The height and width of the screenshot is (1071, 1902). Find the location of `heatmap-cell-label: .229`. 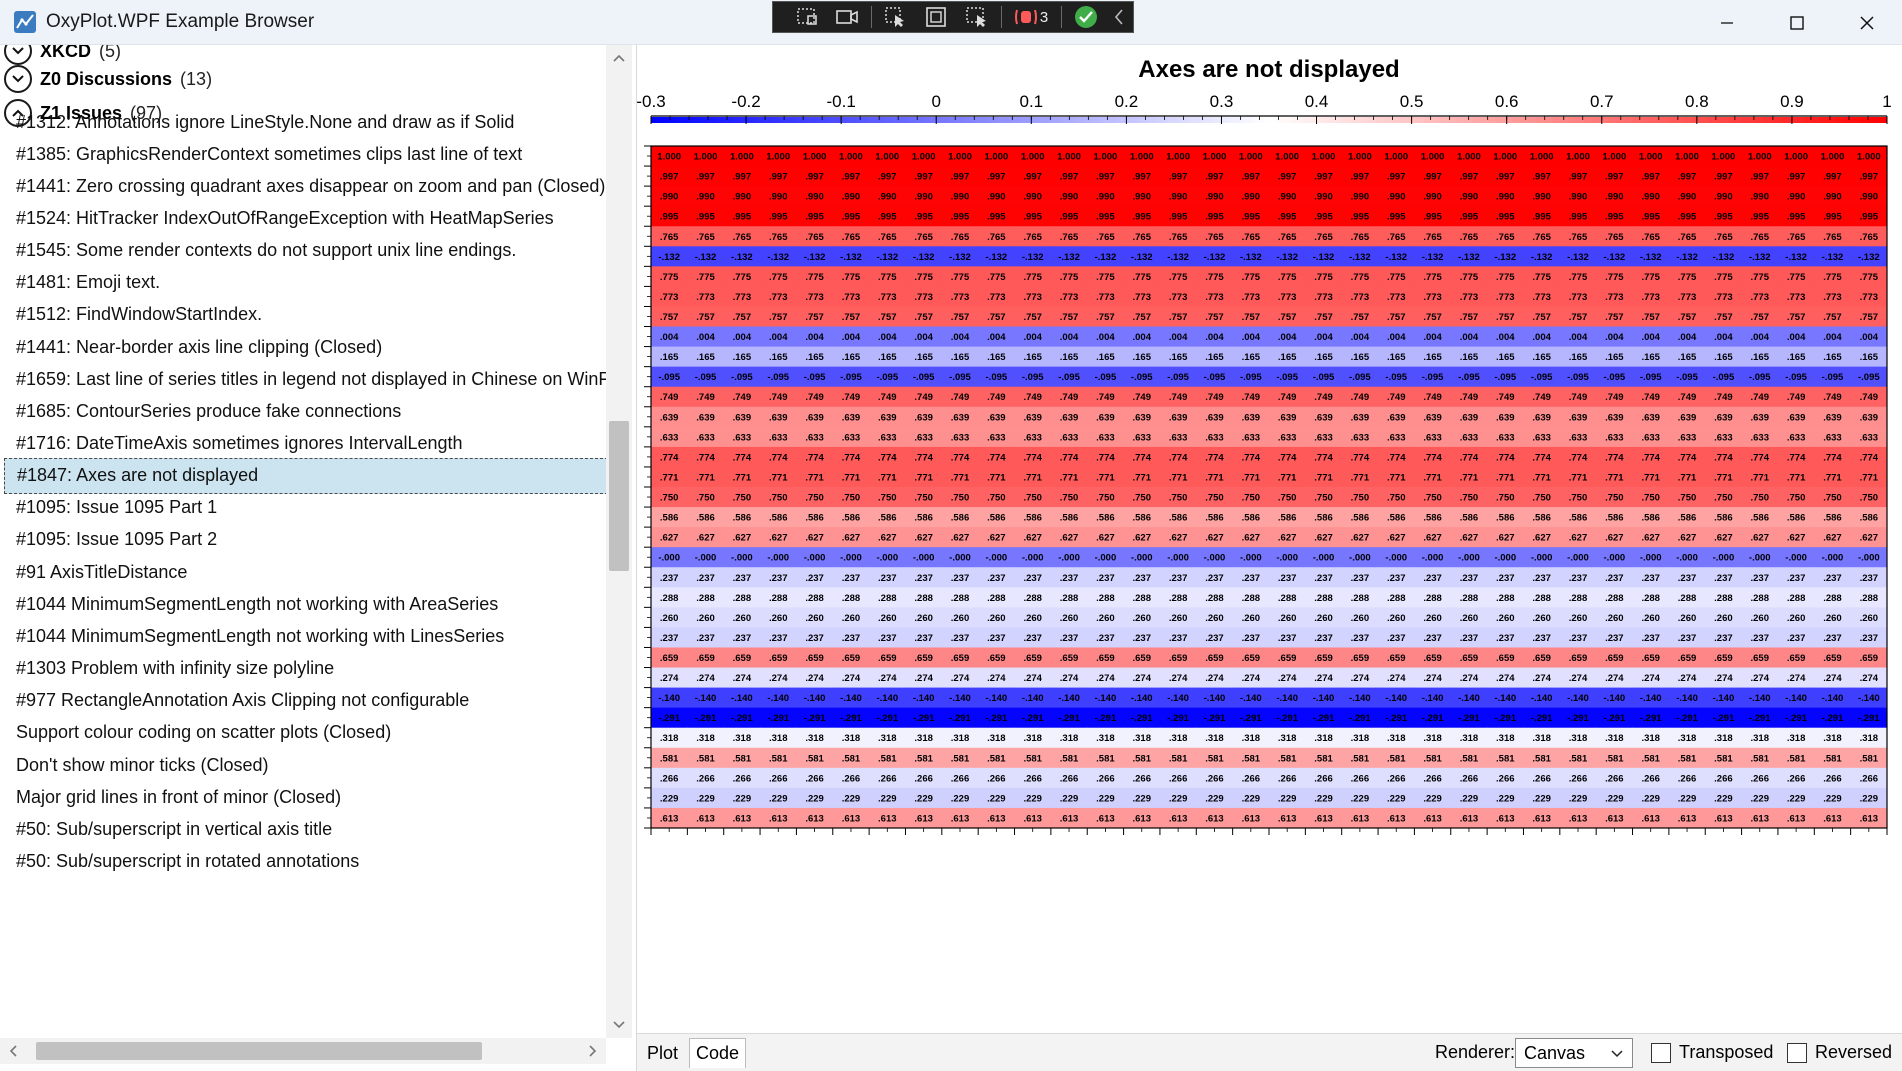

heatmap-cell-label: .229 is located at coordinates (1251, 798).